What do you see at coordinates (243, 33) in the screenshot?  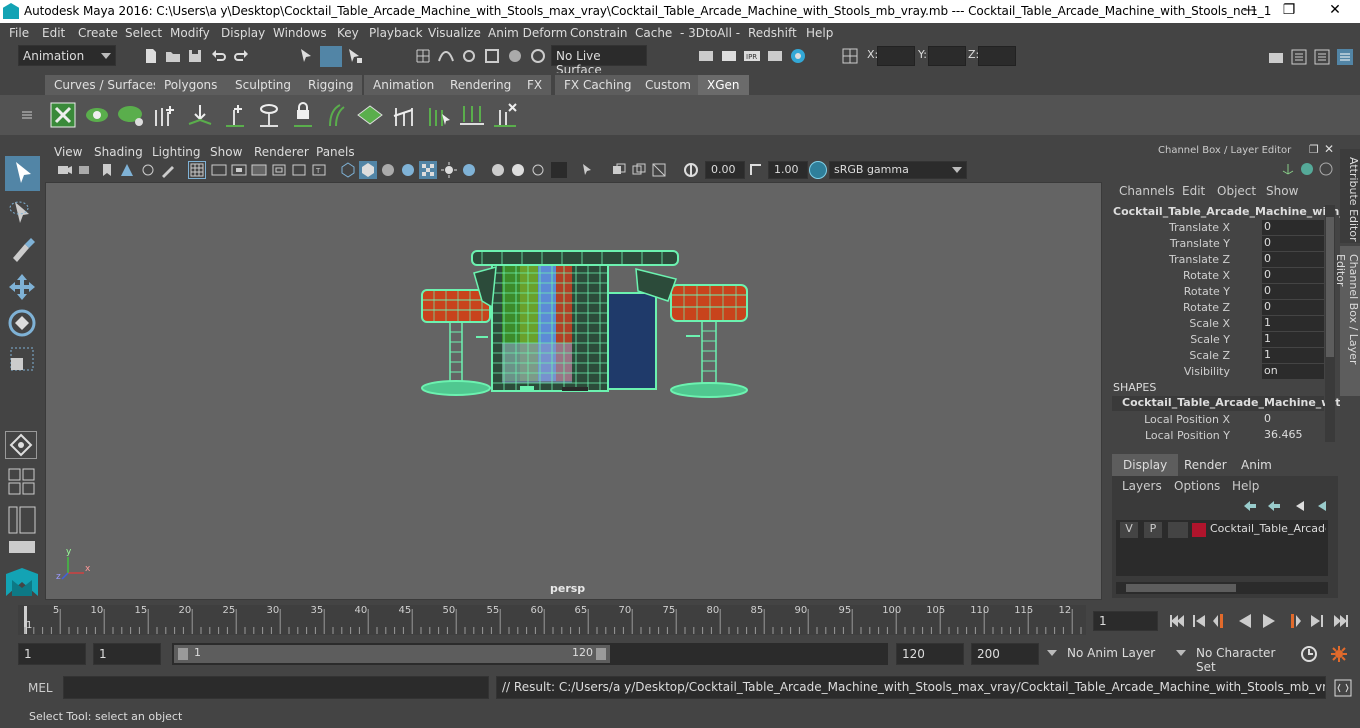 I see `menu-display: Display` at bounding box center [243, 33].